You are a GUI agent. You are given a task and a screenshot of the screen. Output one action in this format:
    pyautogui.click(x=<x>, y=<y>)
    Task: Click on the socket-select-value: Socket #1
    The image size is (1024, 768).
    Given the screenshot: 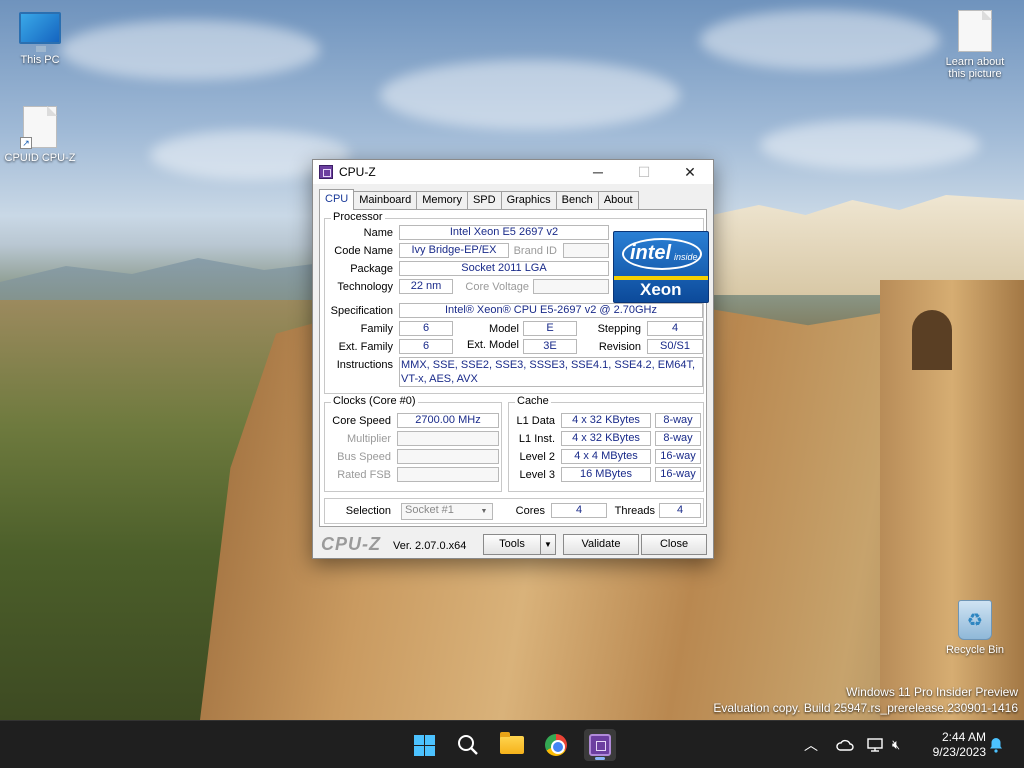 What is the action you would take?
    pyautogui.click(x=429, y=510)
    